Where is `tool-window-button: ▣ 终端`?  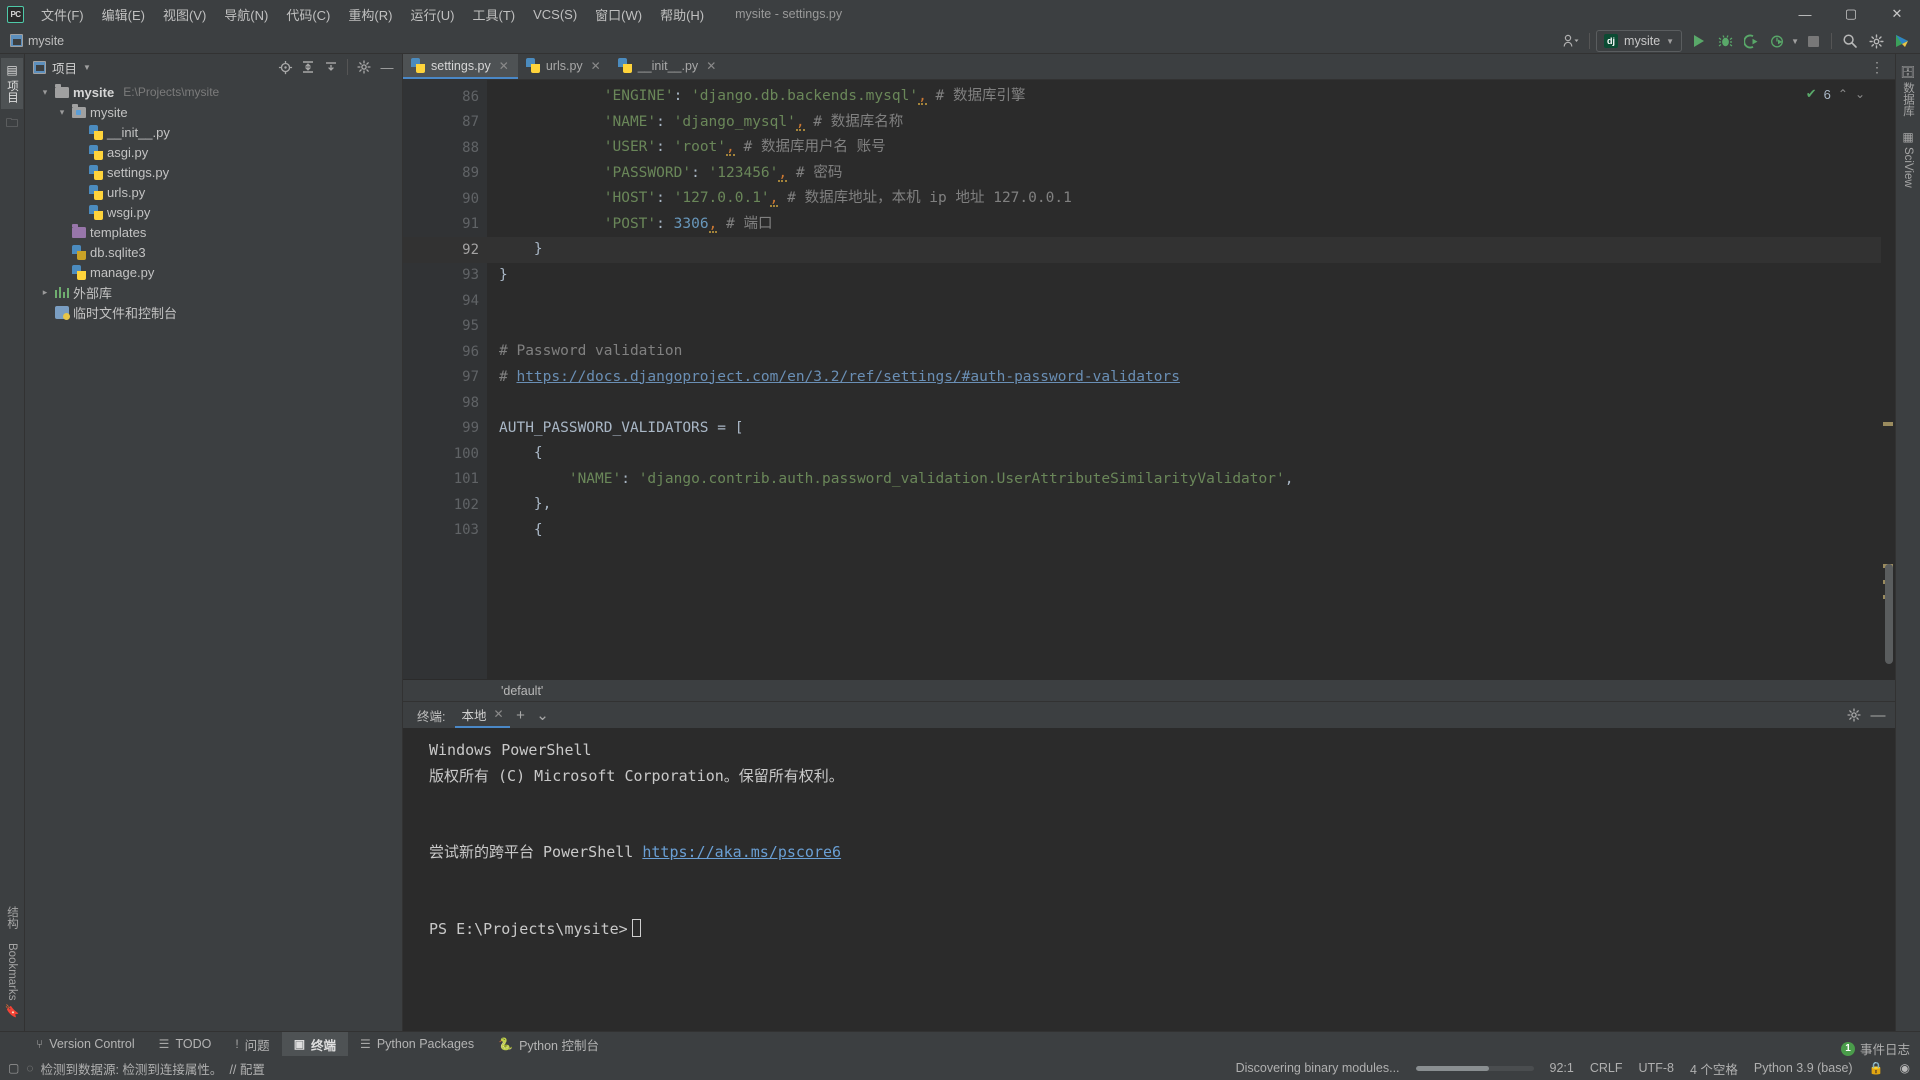 tool-window-button: ▣ 终端 is located at coordinates (315, 1044).